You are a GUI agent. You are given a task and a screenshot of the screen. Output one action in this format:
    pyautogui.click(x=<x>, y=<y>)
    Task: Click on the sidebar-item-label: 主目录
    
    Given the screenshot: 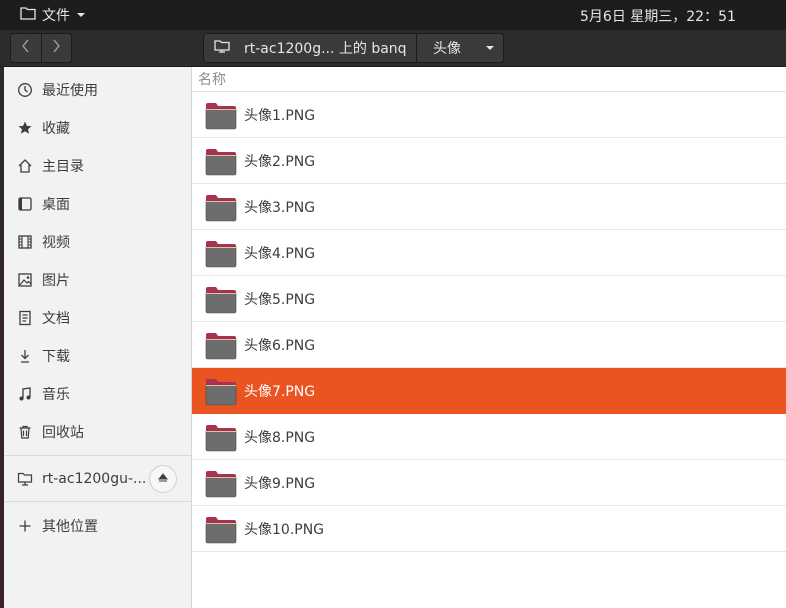 What is the action you would take?
    pyautogui.click(x=63, y=167)
    